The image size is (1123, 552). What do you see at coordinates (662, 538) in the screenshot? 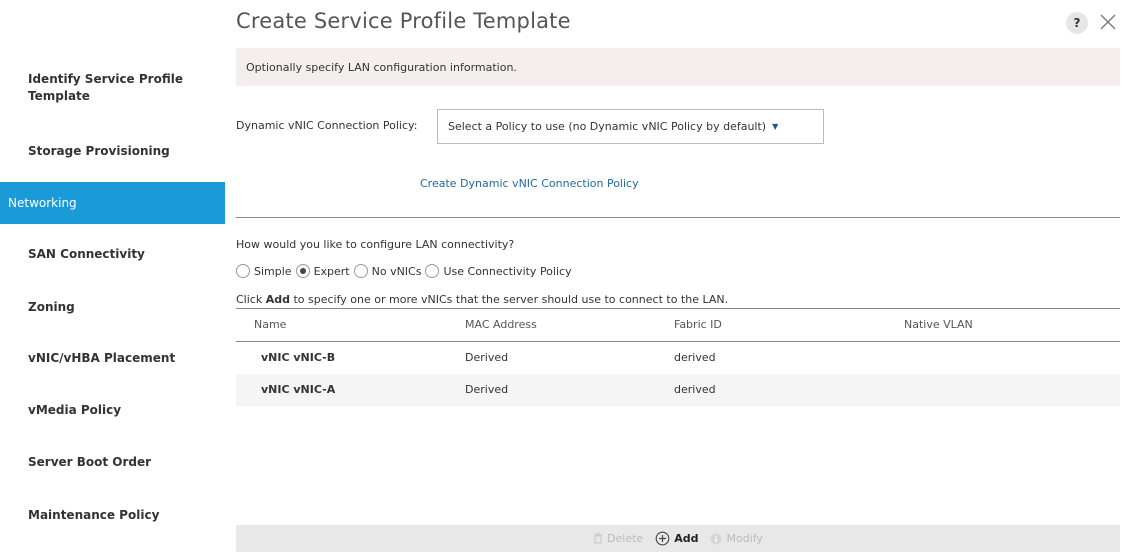
I see `plus-circle-icon` at bounding box center [662, 538].